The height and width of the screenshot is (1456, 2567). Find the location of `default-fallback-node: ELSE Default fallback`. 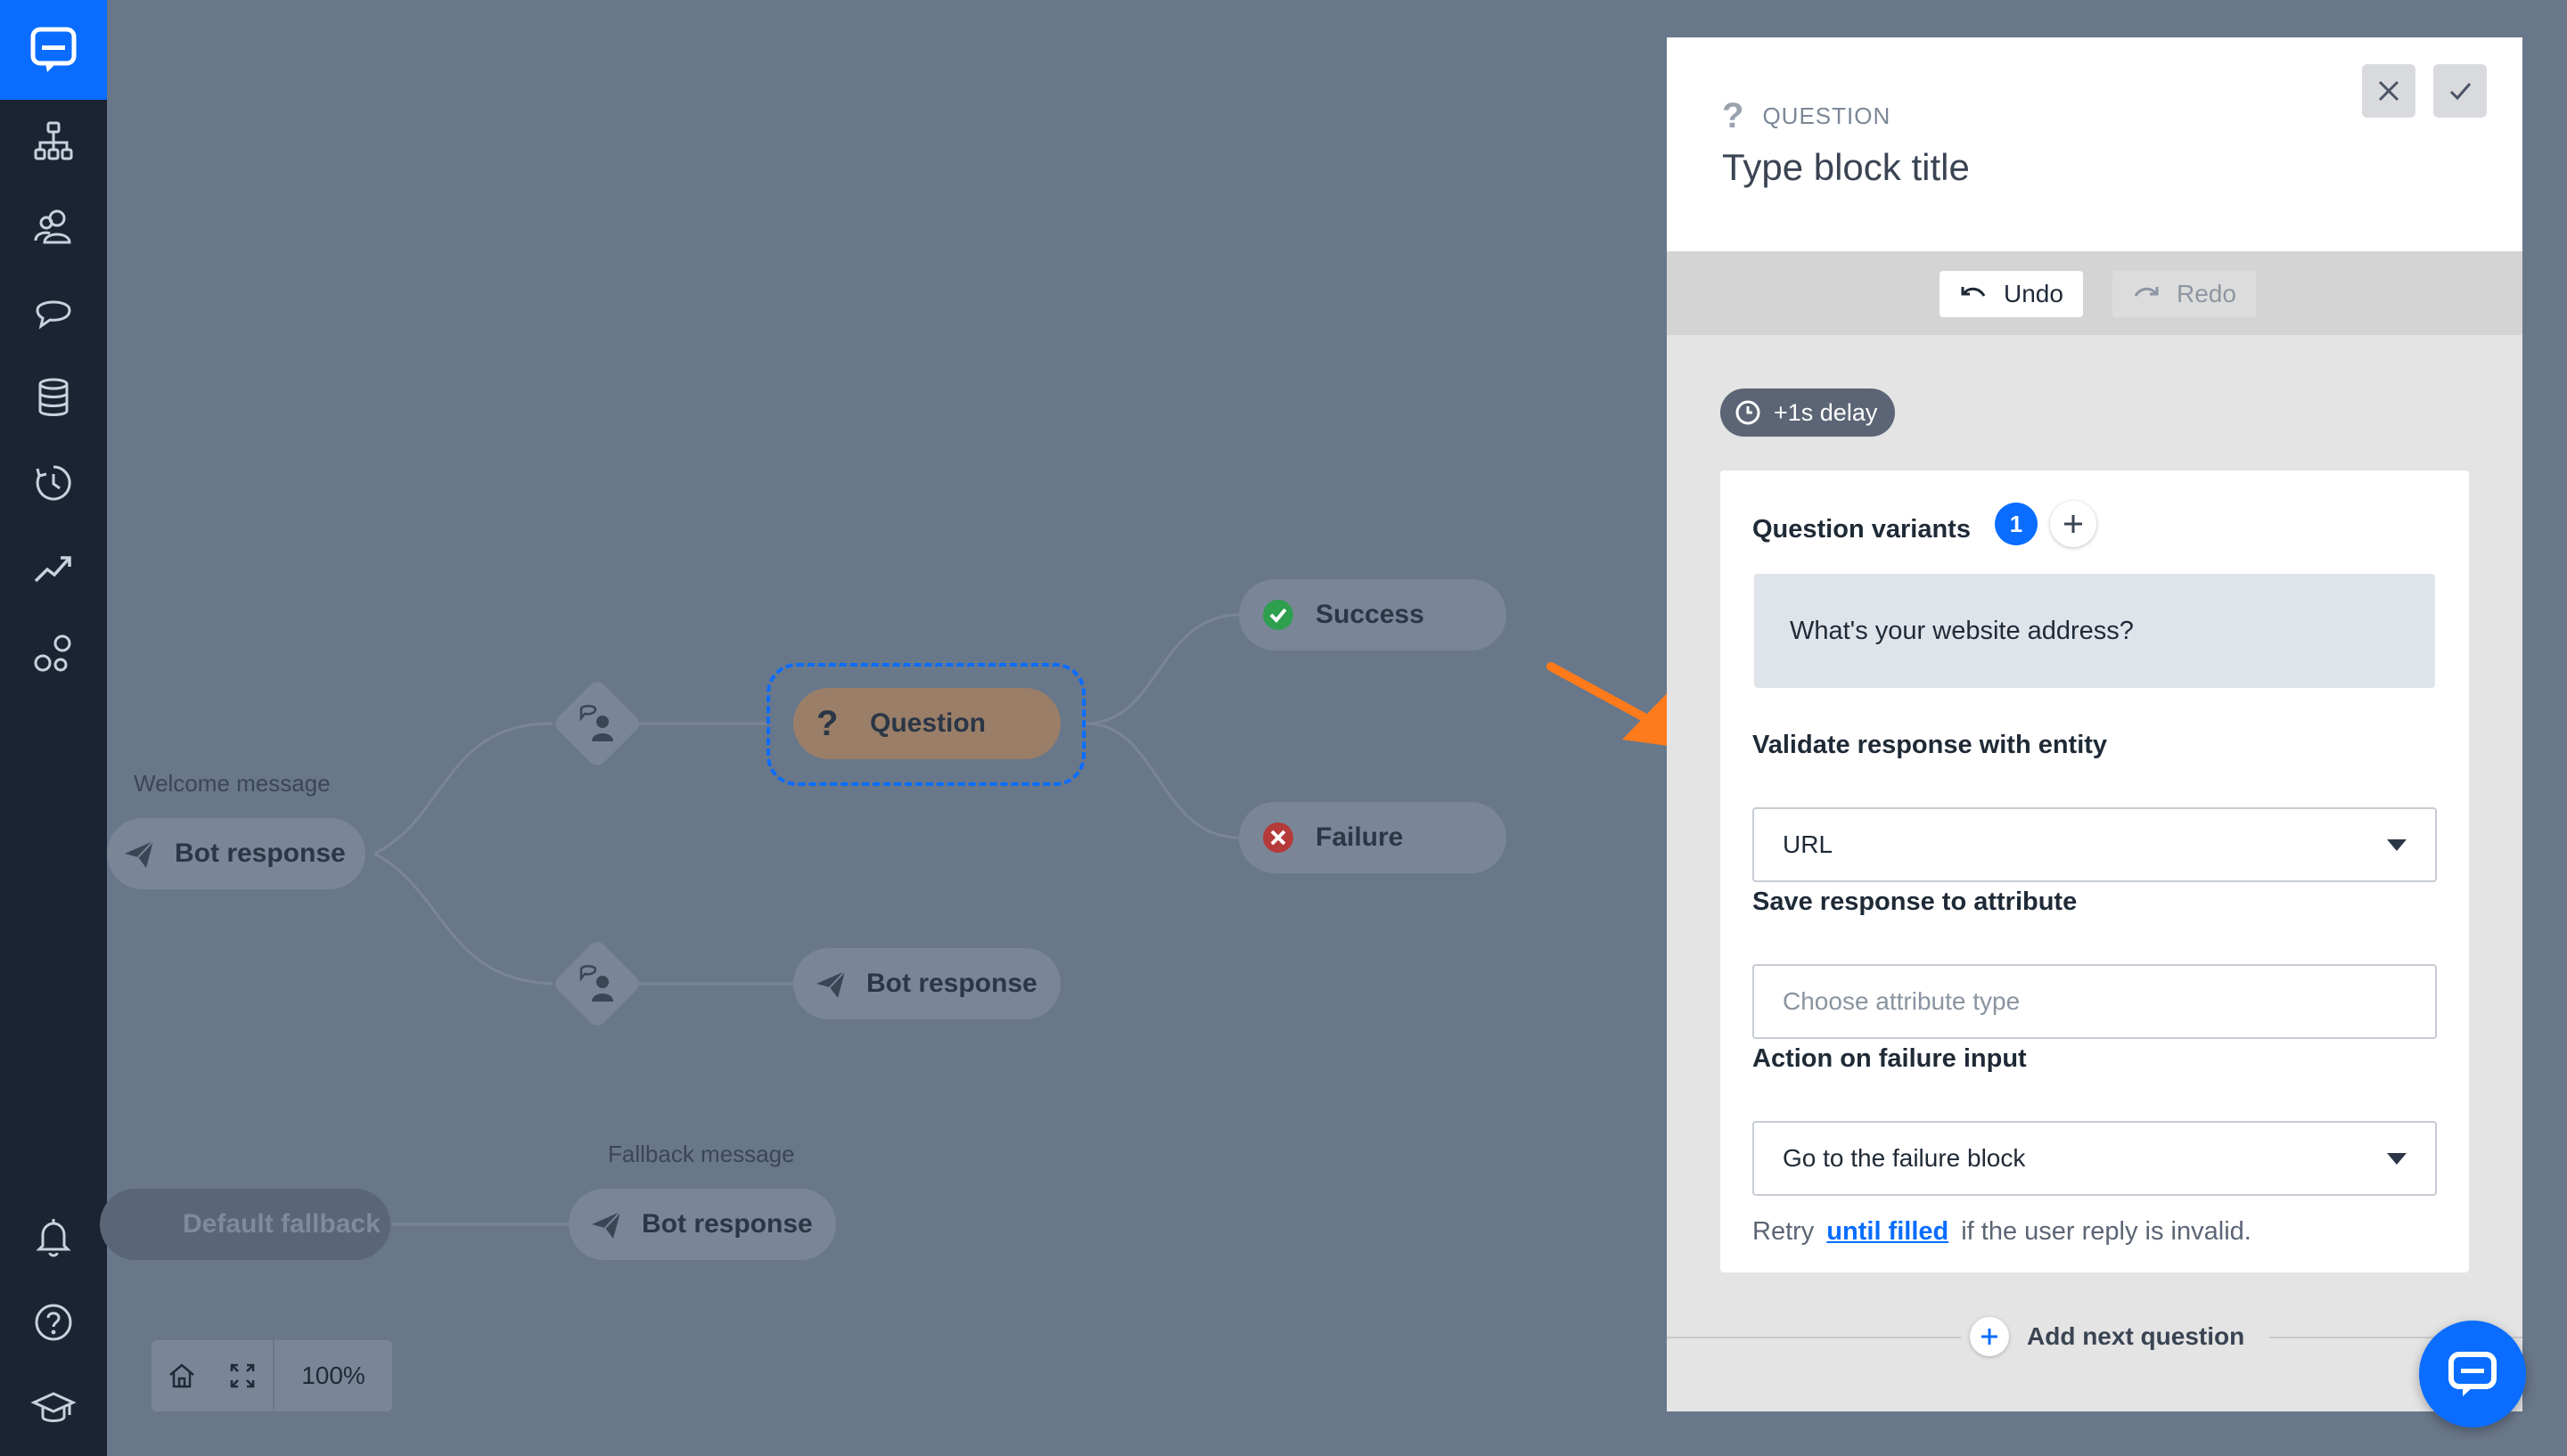

default-fallback-node: ELSE Default fallback is located at coordinates (245, 1225).